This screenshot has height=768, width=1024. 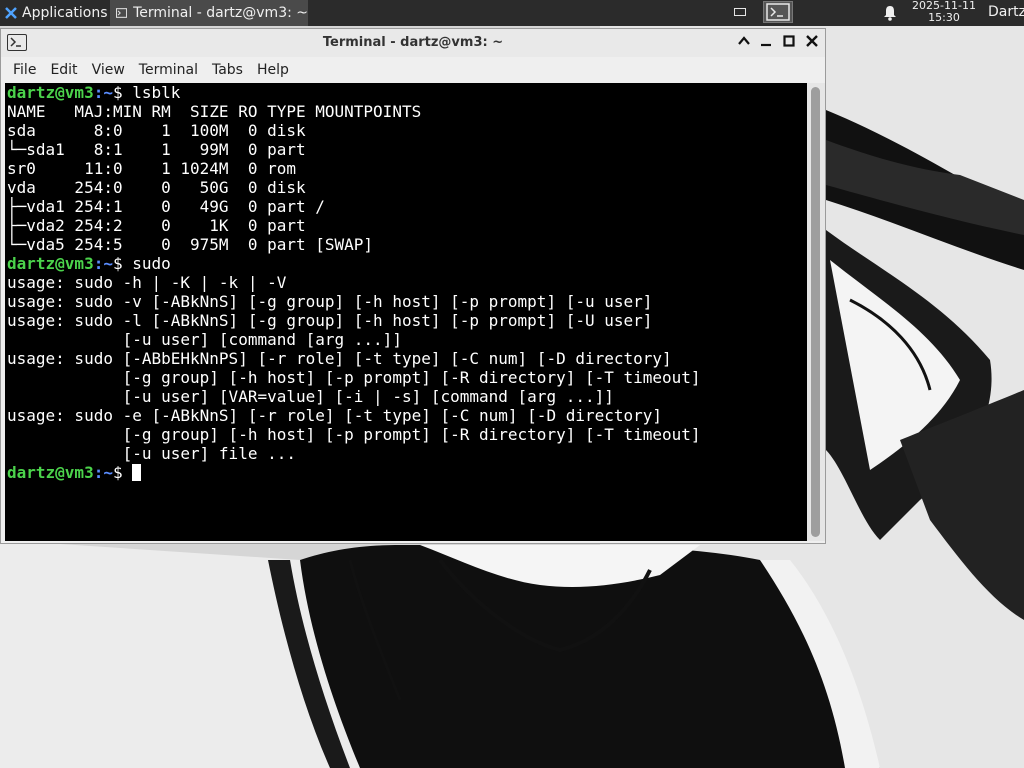 I want to click on panel-clock: 2025-11-11 15:30, so click(x=944, y=12).